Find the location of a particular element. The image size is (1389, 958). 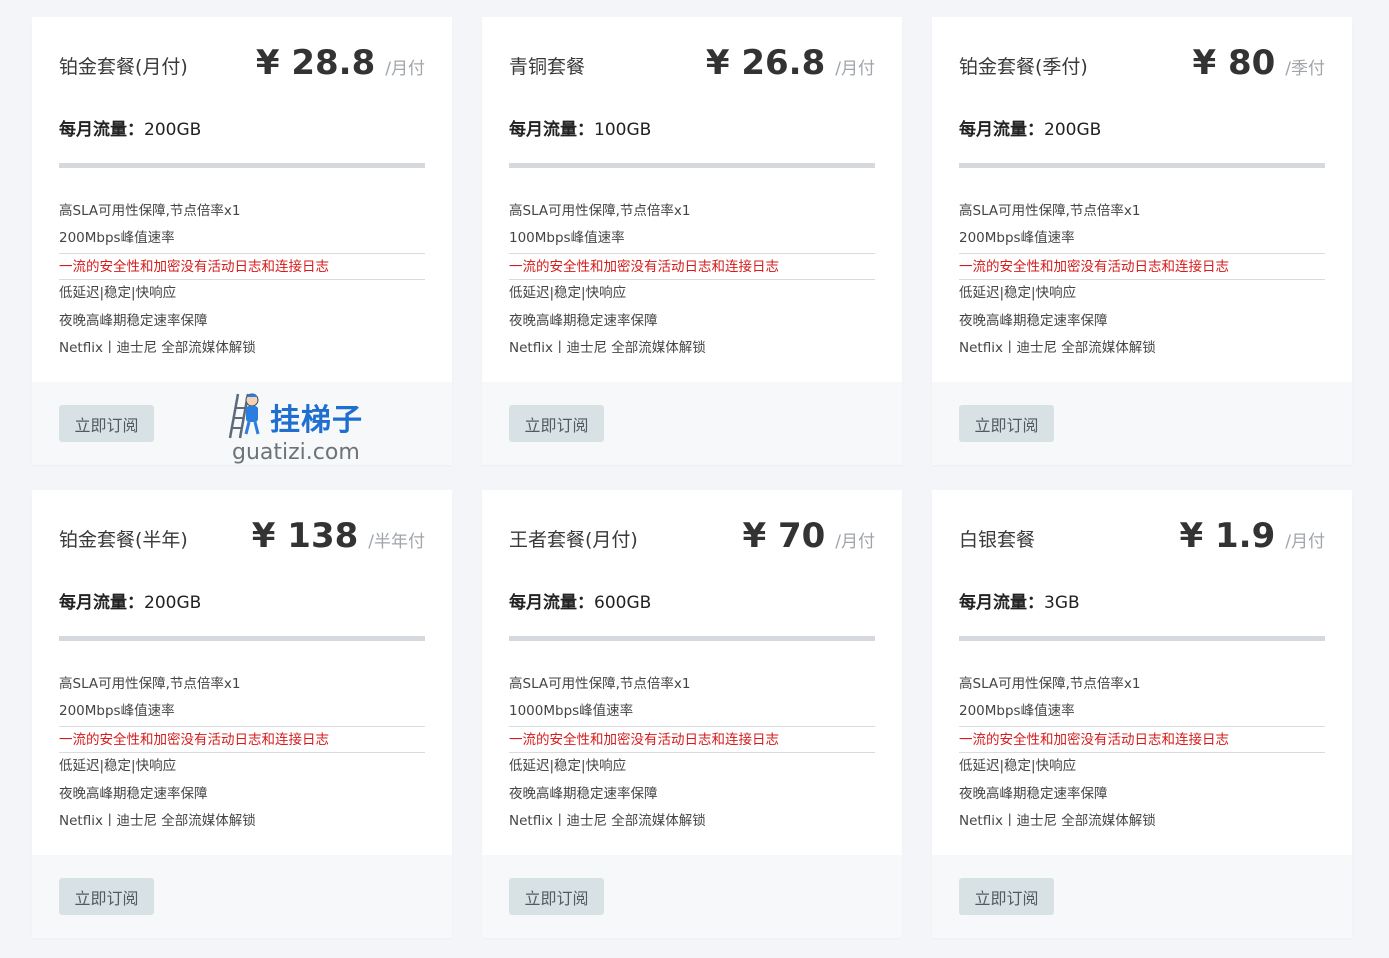

plan-name: 铂金套餐(月付) is located at coordinates (123, 67).